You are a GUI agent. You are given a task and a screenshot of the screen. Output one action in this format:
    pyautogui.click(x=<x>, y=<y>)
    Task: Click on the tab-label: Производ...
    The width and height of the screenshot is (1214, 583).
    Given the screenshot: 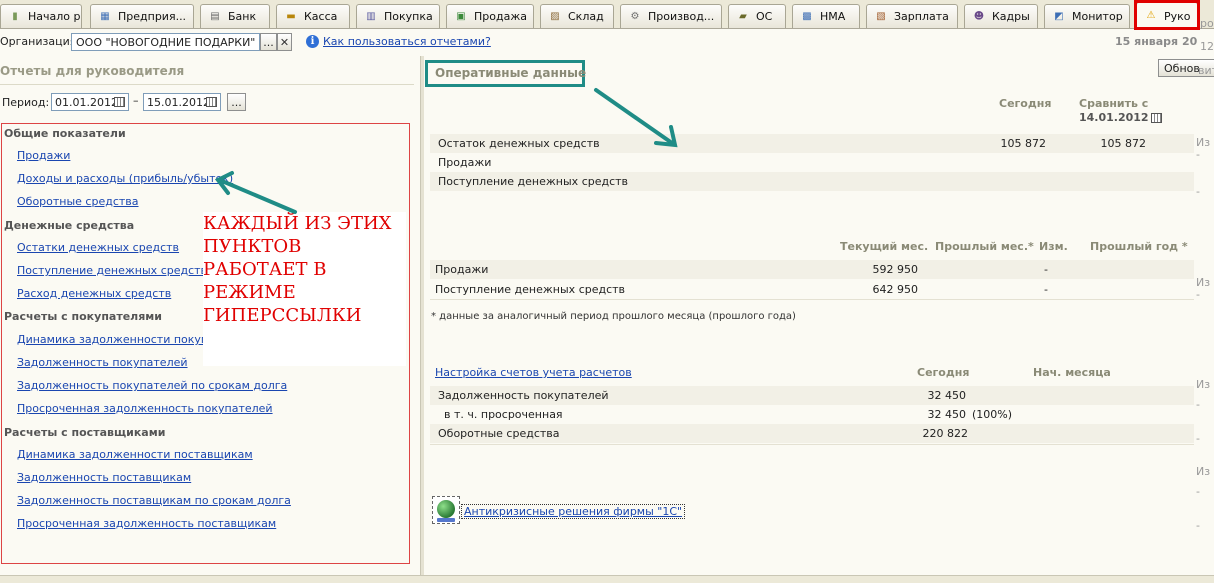 What is the action you would take?
    pyautogui.click(x=681, y=16)
    